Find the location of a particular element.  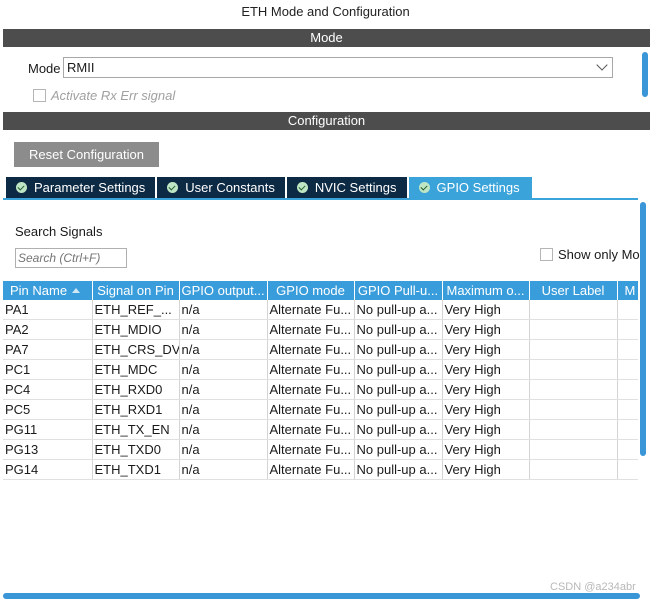

mode-section-header: Mode is located at coordinates (326, 38).